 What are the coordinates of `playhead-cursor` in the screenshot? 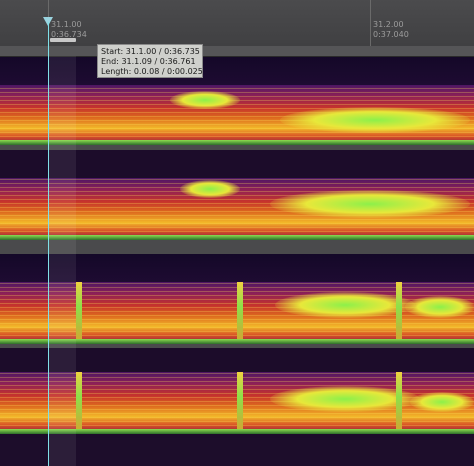 It's located at (48, 244).